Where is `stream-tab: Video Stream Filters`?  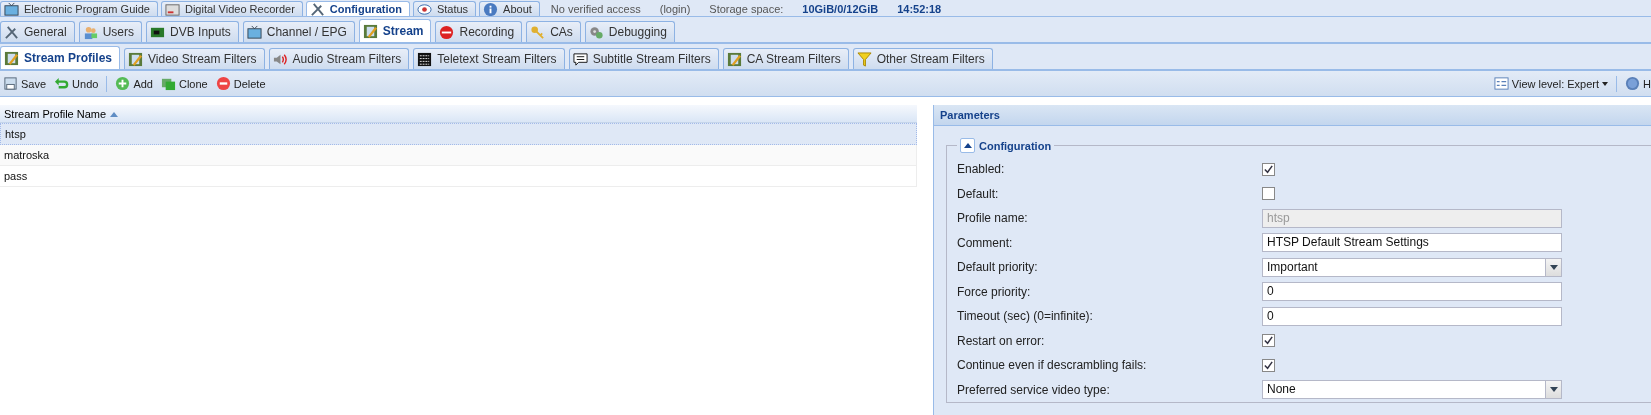 stream-tab: Video Stream Filters is located at coordinates (194, 58).